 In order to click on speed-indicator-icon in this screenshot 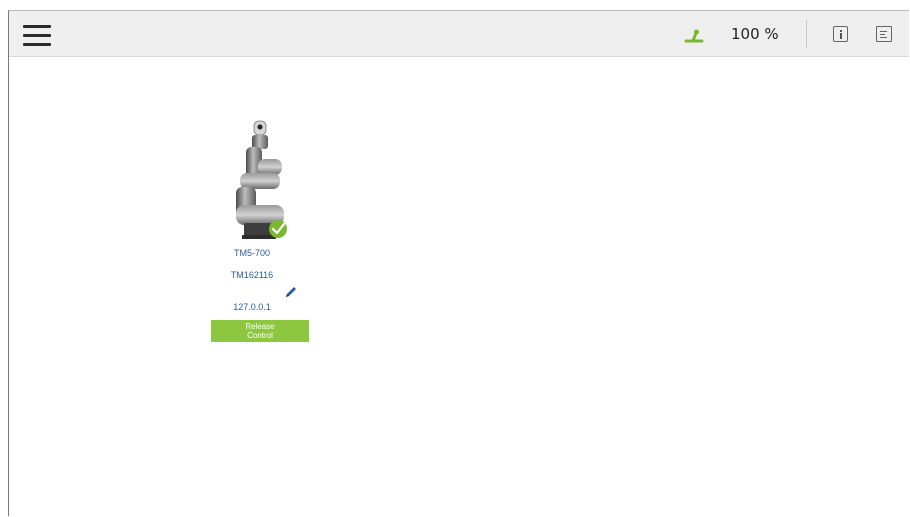, I will do `click(694, 36)`.